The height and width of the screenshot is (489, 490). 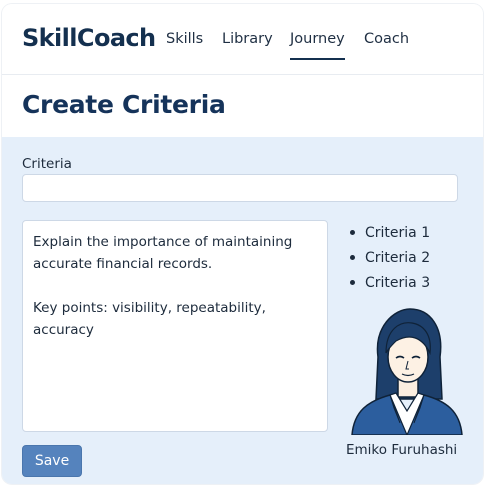 What do you see at coordinates (89, 38) in the screenshot?
I see `app-logo: SkillCoach` at bounding box center [89, 38].